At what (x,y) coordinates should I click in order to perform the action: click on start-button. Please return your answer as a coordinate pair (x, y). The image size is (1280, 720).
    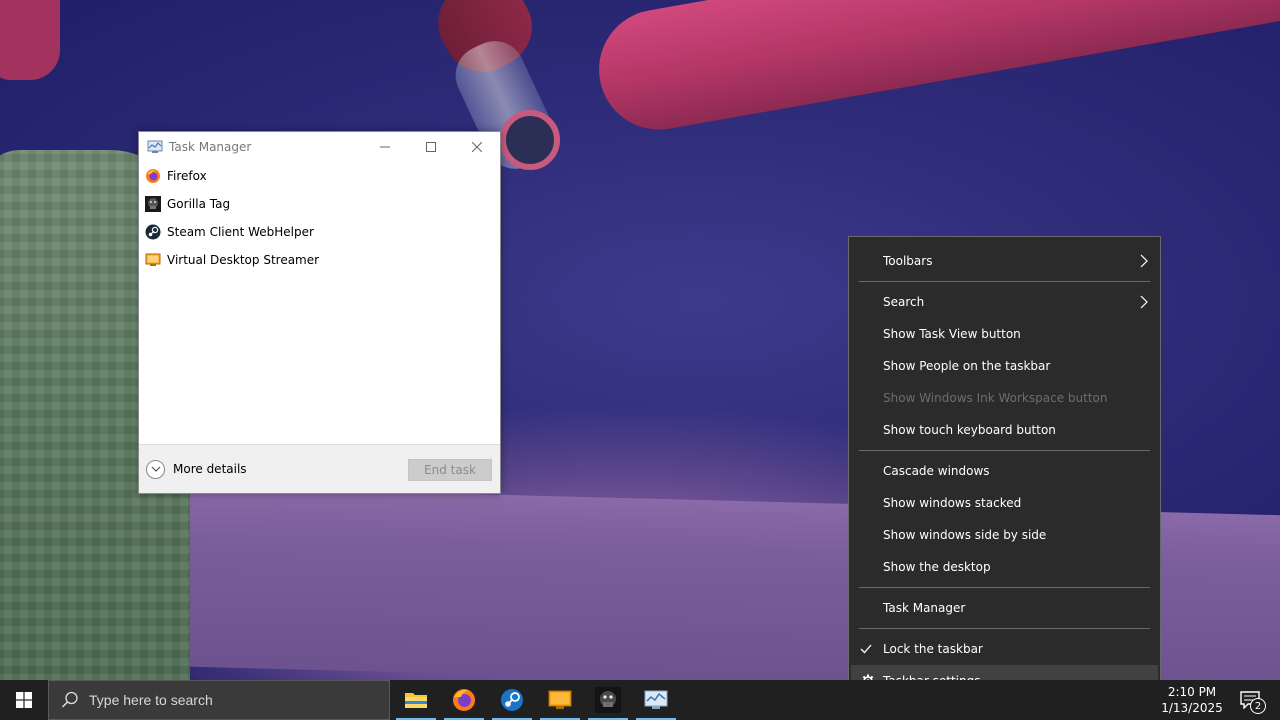
    Looking at the image, I should click on (24, 700).